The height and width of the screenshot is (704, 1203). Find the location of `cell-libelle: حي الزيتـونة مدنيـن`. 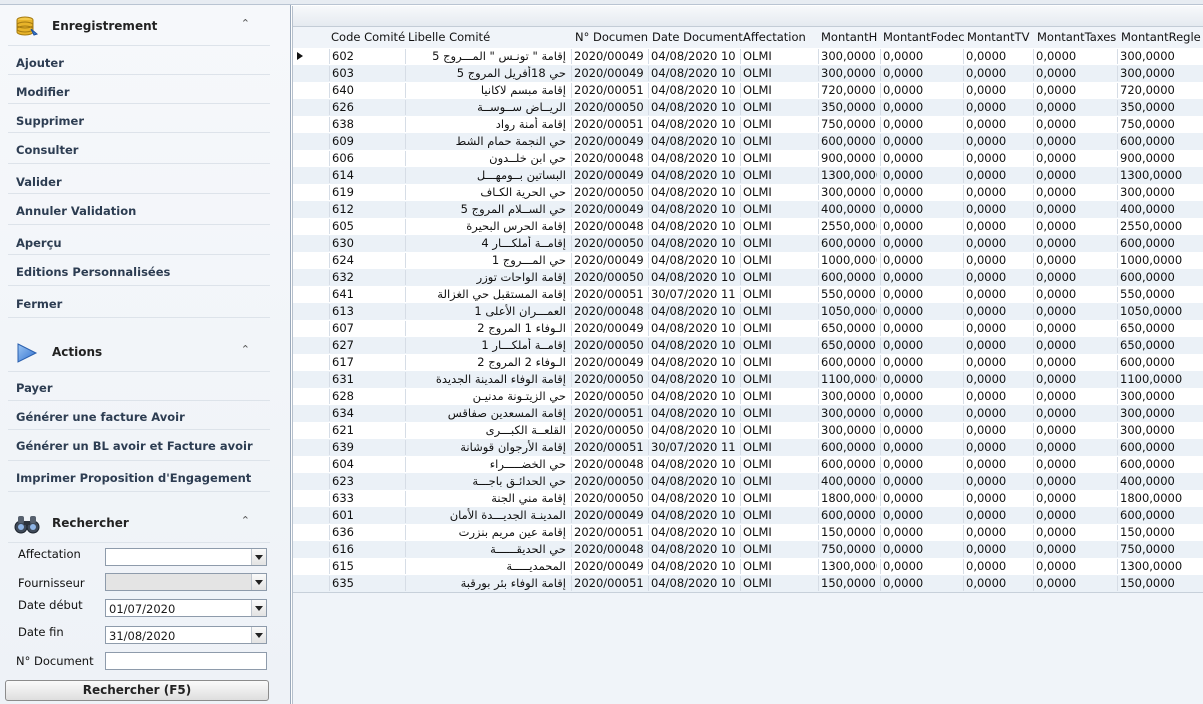

cell-libelle: حي الزيتـونة مدنيـن is located at coordinates (485, 396).